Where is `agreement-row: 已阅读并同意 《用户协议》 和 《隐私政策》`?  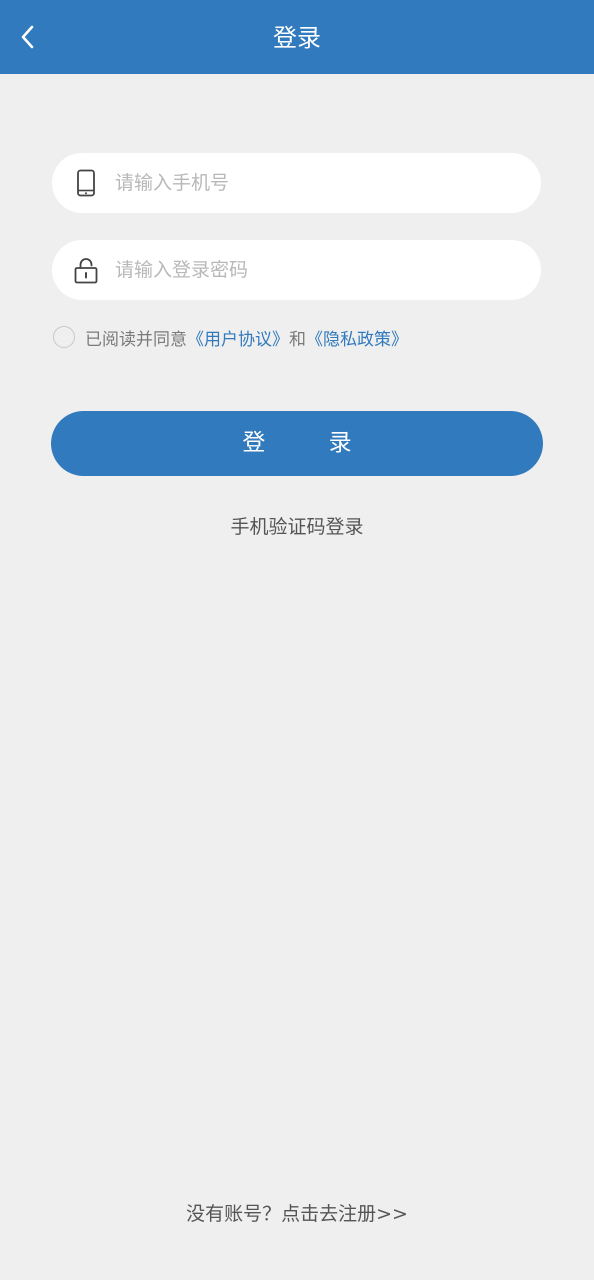 agreement-row: 已阅读并同意 《用户协议》 和 《隐私政策》 is located at coordinates (230, 337).